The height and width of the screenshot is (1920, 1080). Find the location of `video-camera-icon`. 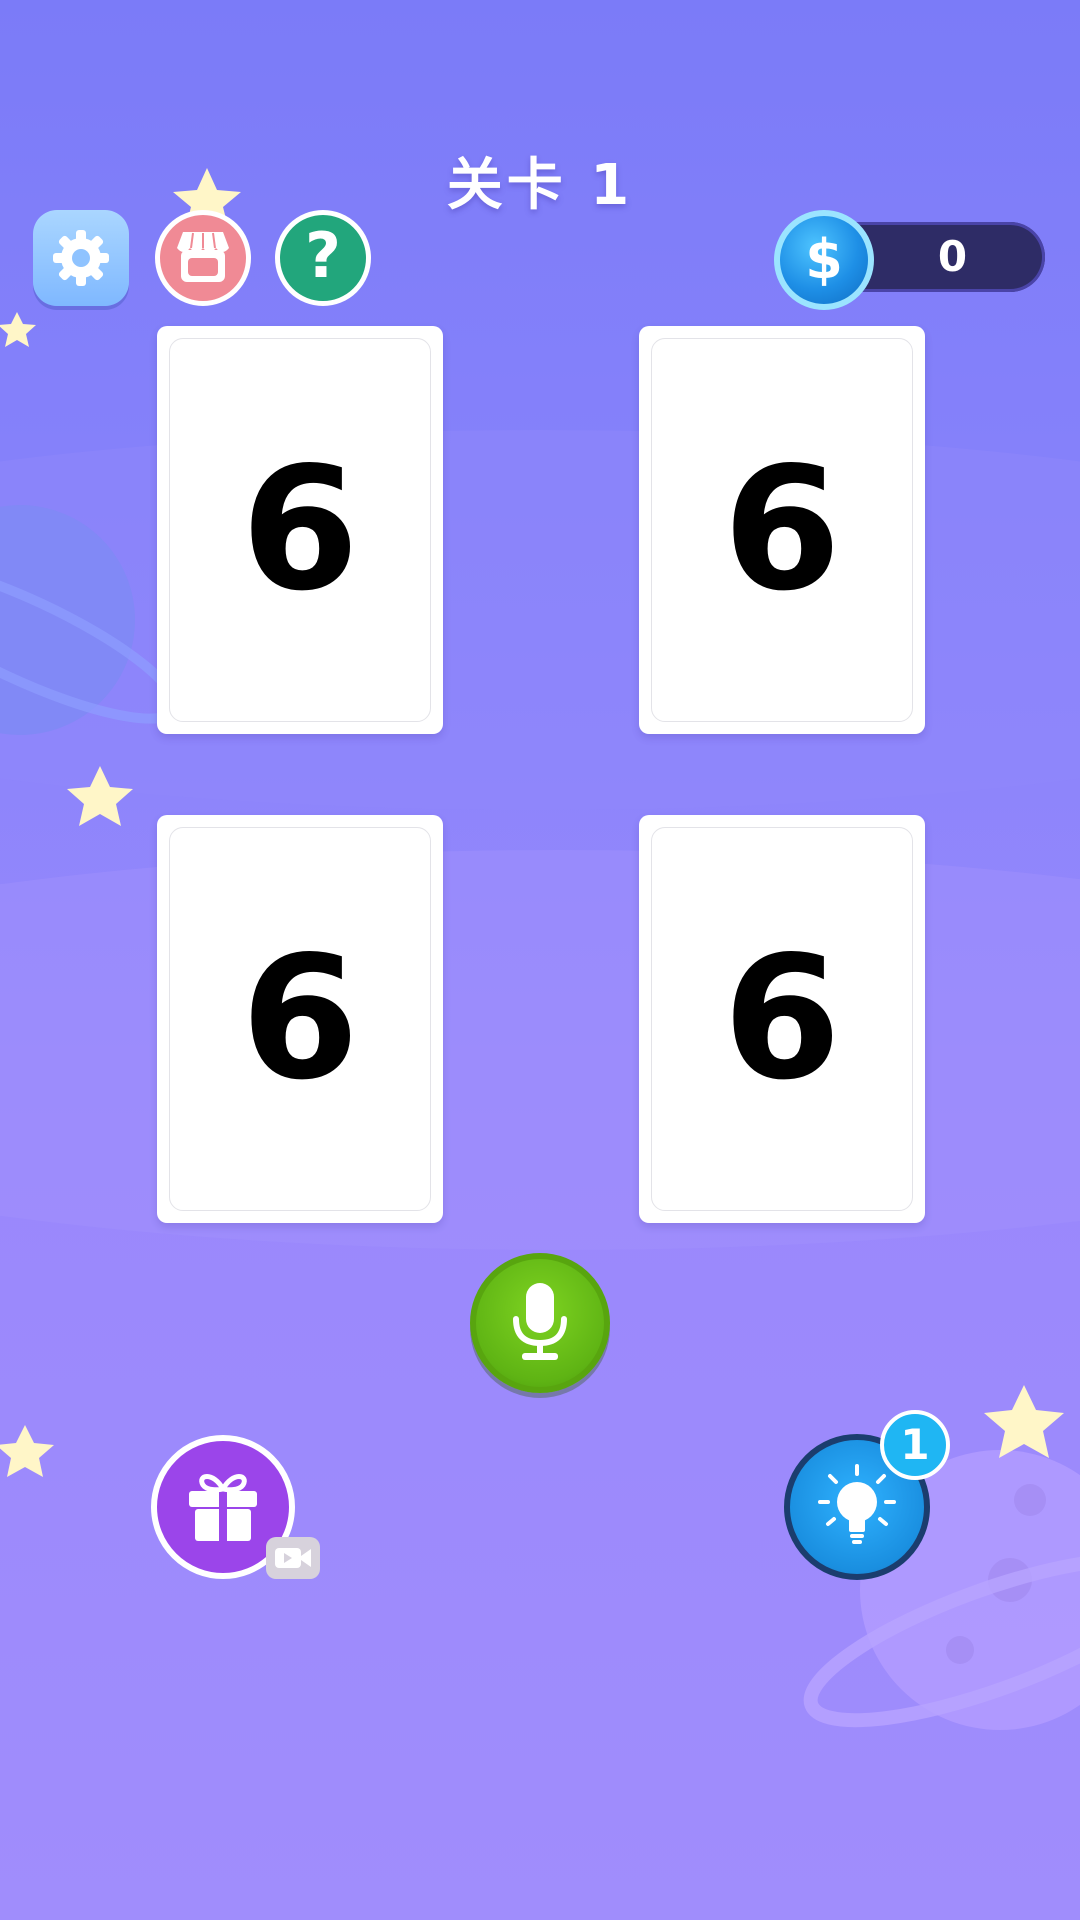

video-camera-icon is located at coordinates (293, 1558).